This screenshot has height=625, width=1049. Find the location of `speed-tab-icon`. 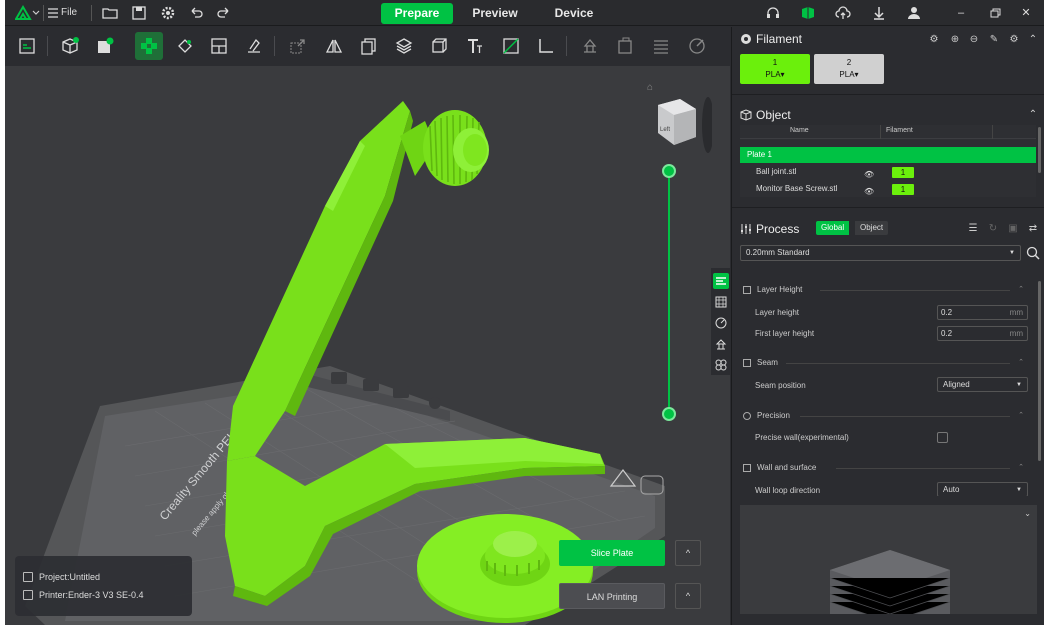

speed-tab-icon is located at coordinates (721, 323).